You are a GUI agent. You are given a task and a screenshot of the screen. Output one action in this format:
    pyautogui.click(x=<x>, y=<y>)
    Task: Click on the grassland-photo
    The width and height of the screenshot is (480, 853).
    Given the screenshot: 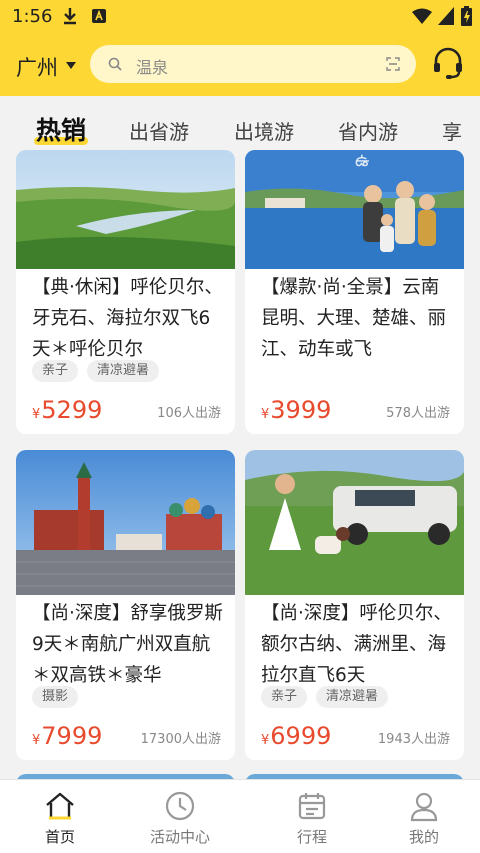 What is the action you would take?
    pyautogui.click(x=125, y=209)
    